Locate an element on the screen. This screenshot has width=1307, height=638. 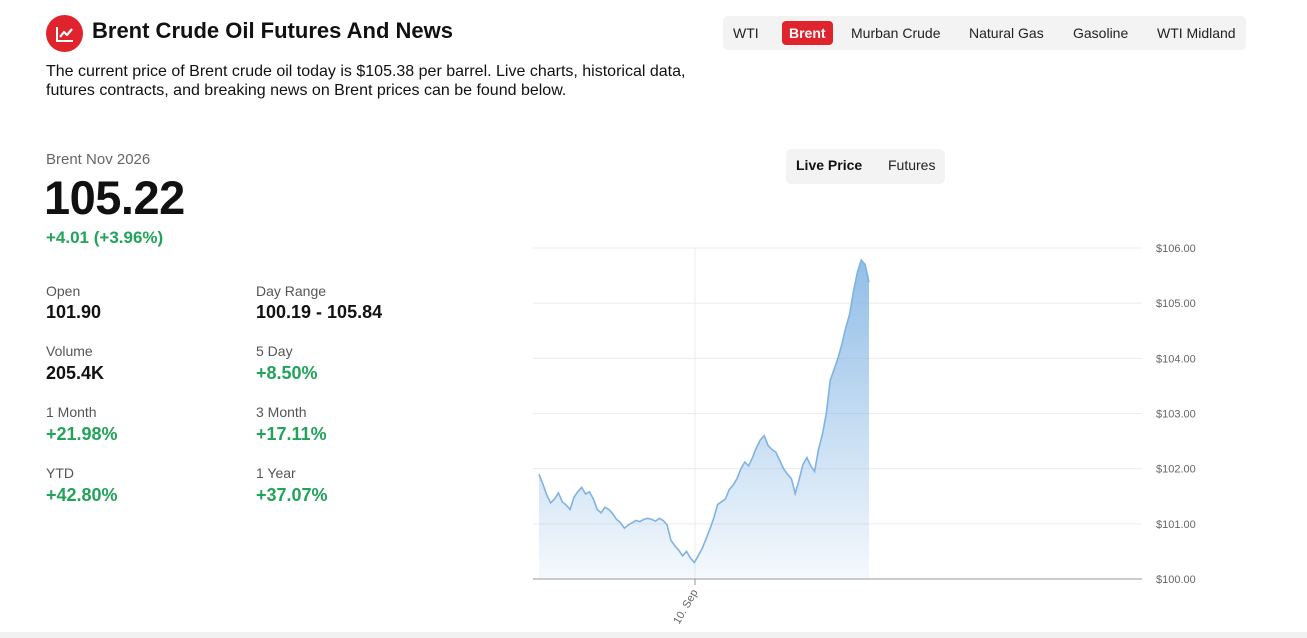
line-chart-icon is located at coordinates (64, 34).